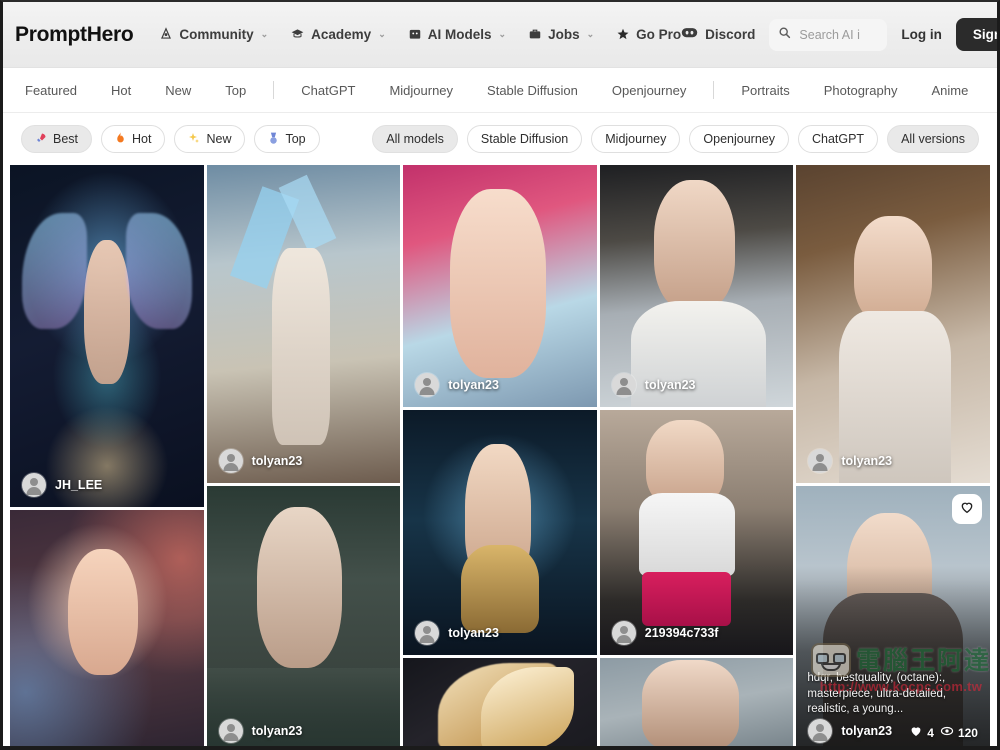 The width and height of the screenshot is (1000, 750). What do you see at coordinates (921, 34) in the screenshot?
I see `login-link: Log in` at bounding box center [921, 34].